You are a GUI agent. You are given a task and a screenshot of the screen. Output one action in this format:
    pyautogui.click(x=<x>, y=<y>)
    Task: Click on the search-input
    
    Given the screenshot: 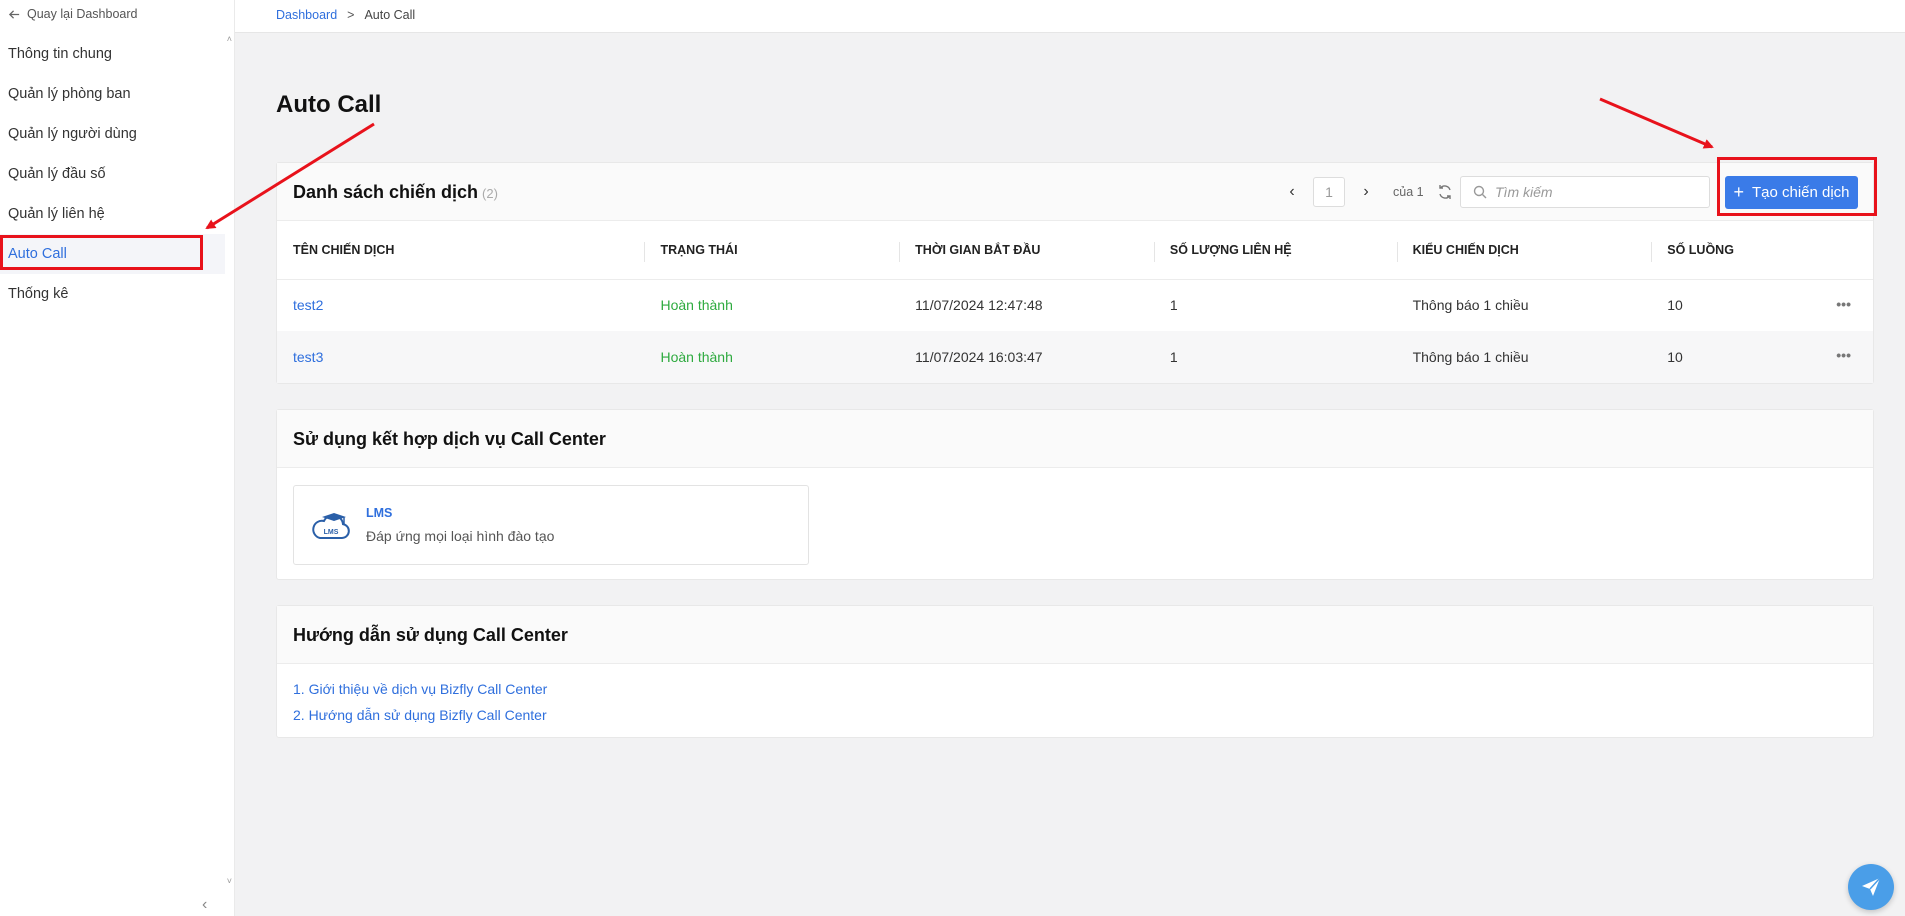 What is the action you would take?
    pyautogui.click(x=1595, y=192)
    